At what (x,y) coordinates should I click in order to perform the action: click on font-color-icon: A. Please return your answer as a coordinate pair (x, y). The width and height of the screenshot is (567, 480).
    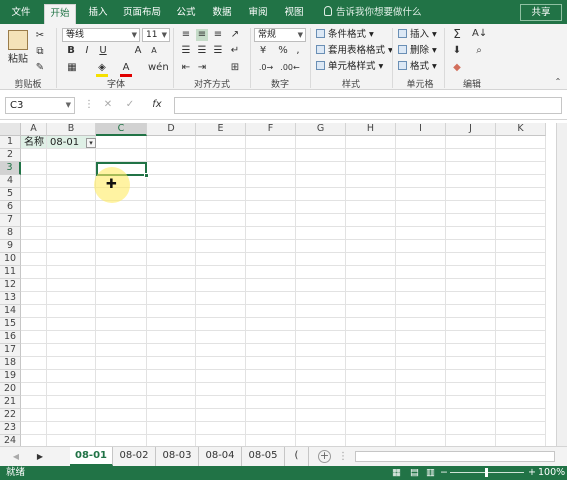
    Looking at the image, I should click on (126, 69).